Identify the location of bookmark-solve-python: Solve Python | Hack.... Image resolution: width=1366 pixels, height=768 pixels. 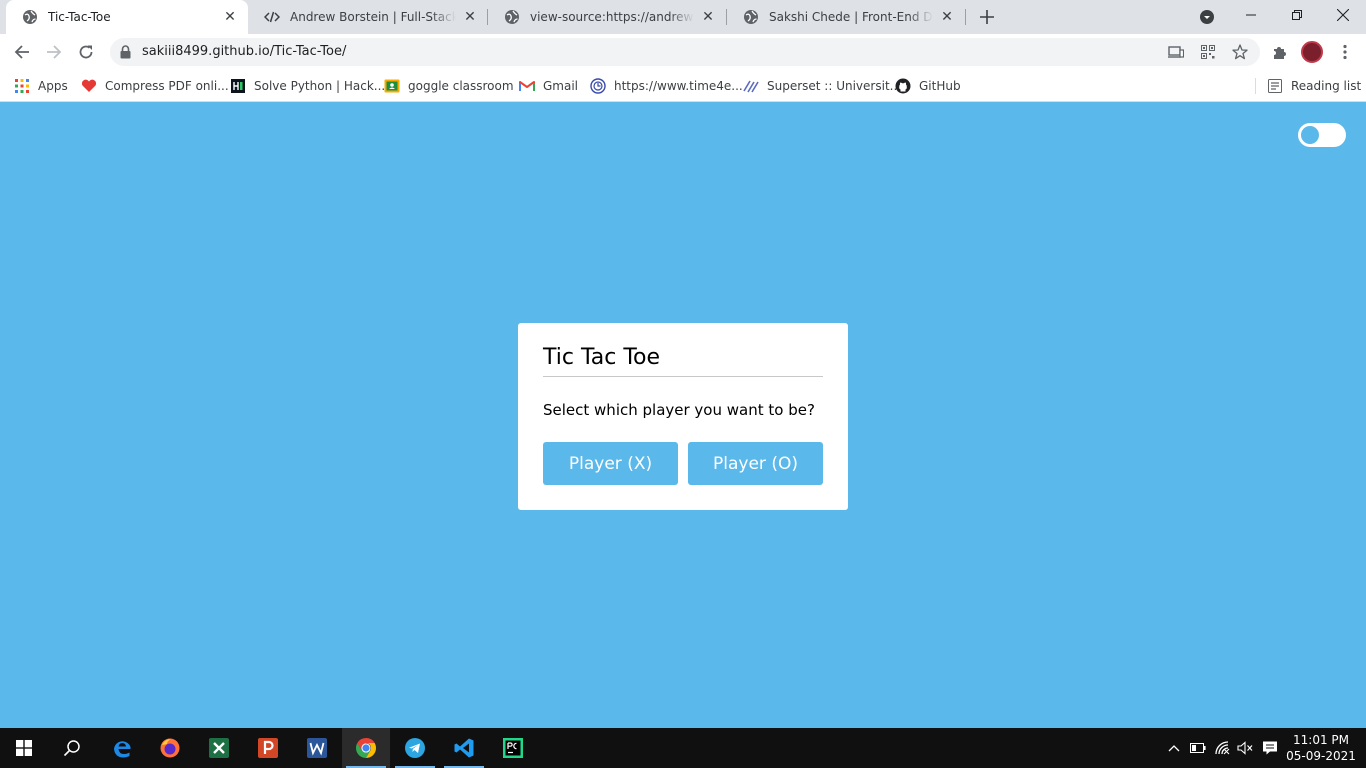
(307, 86).